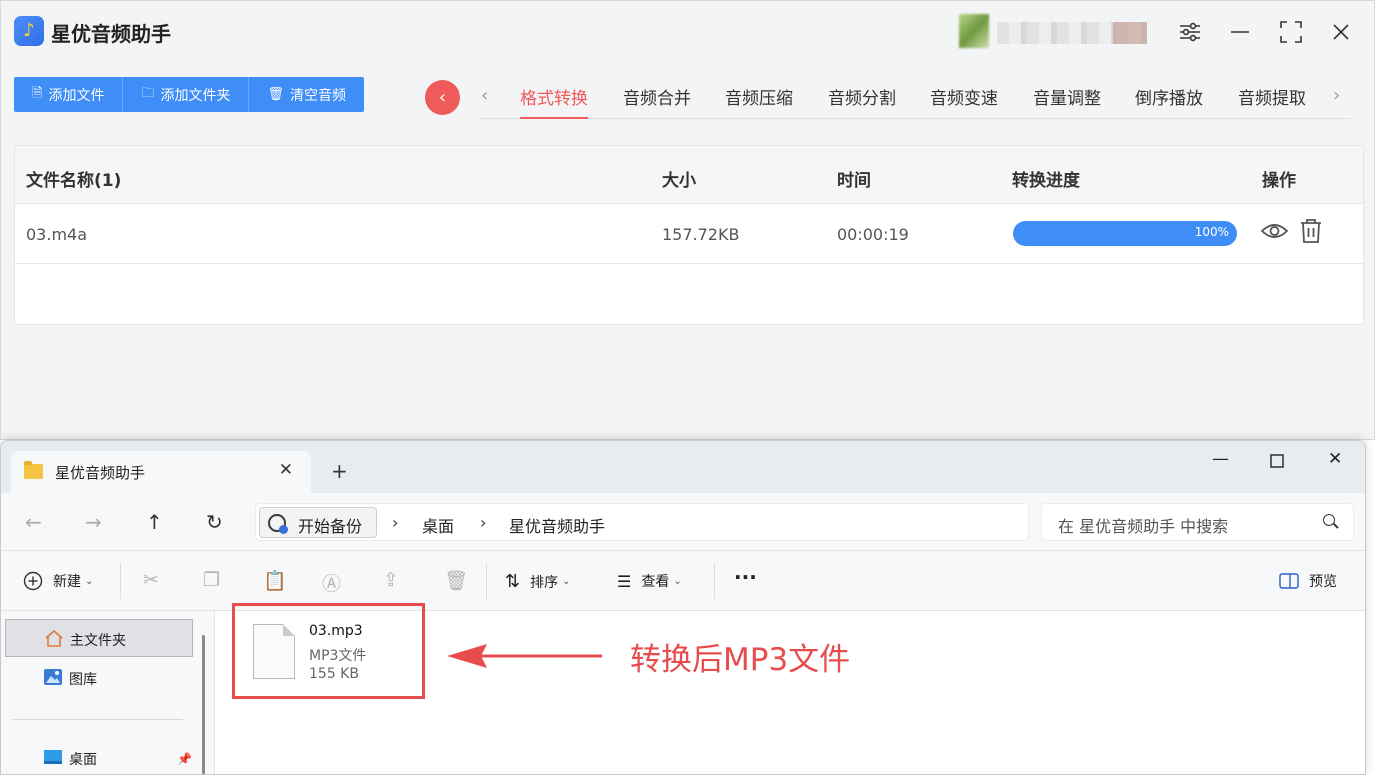  I want to click on tab-audio-split: 音频分割, so click(862, 101).